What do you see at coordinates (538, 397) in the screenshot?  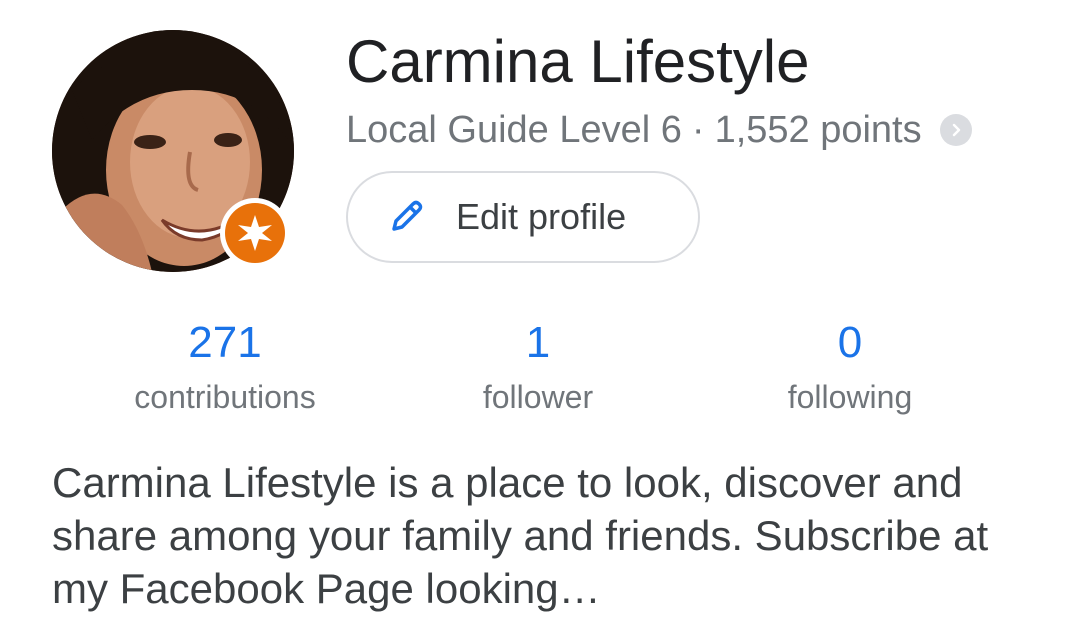 I see `followers-label: follower` at bounding box center [538, 397].